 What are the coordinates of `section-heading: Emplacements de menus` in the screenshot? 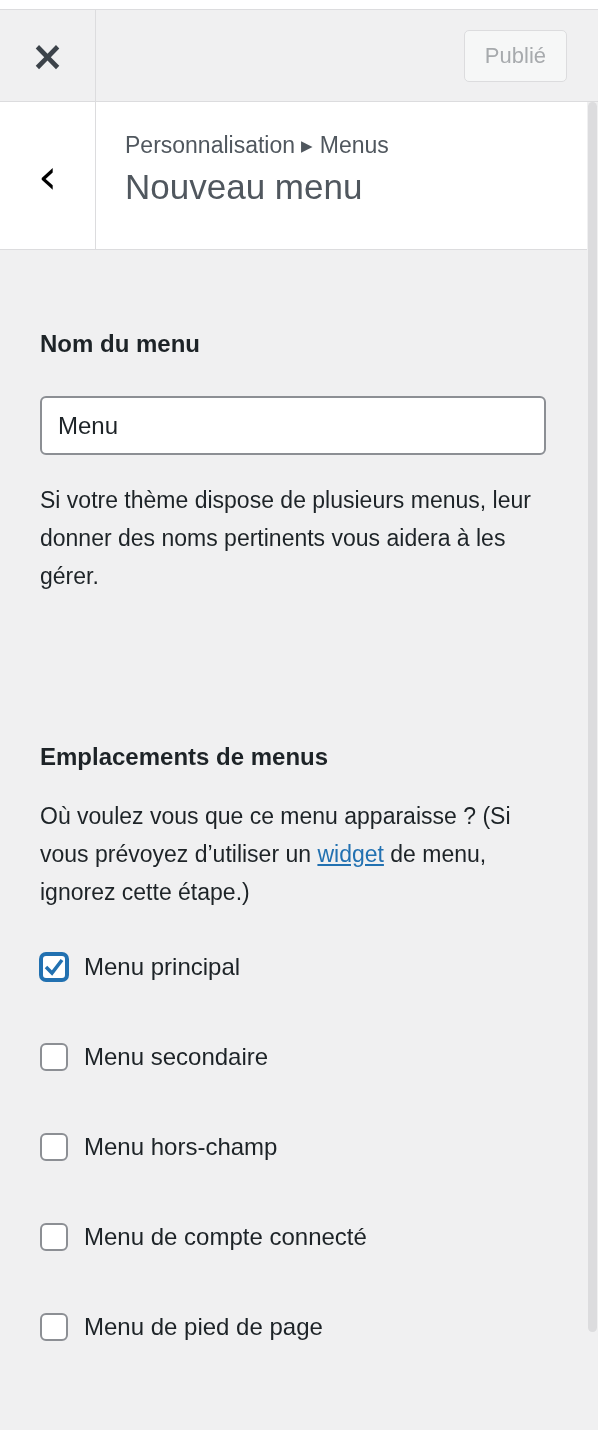 It's located at (185, 757).